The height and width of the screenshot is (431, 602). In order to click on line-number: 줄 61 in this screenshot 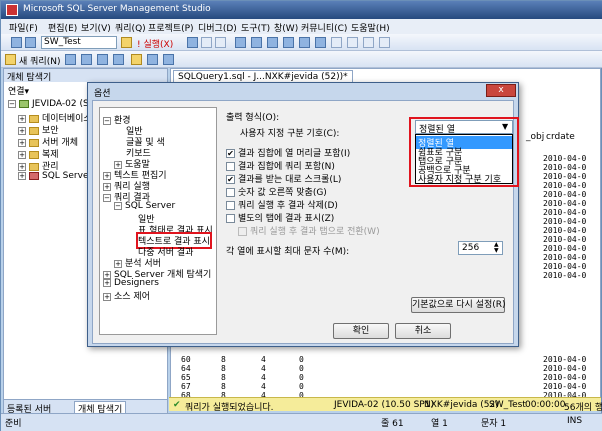, I will do `click(392, 424)`.